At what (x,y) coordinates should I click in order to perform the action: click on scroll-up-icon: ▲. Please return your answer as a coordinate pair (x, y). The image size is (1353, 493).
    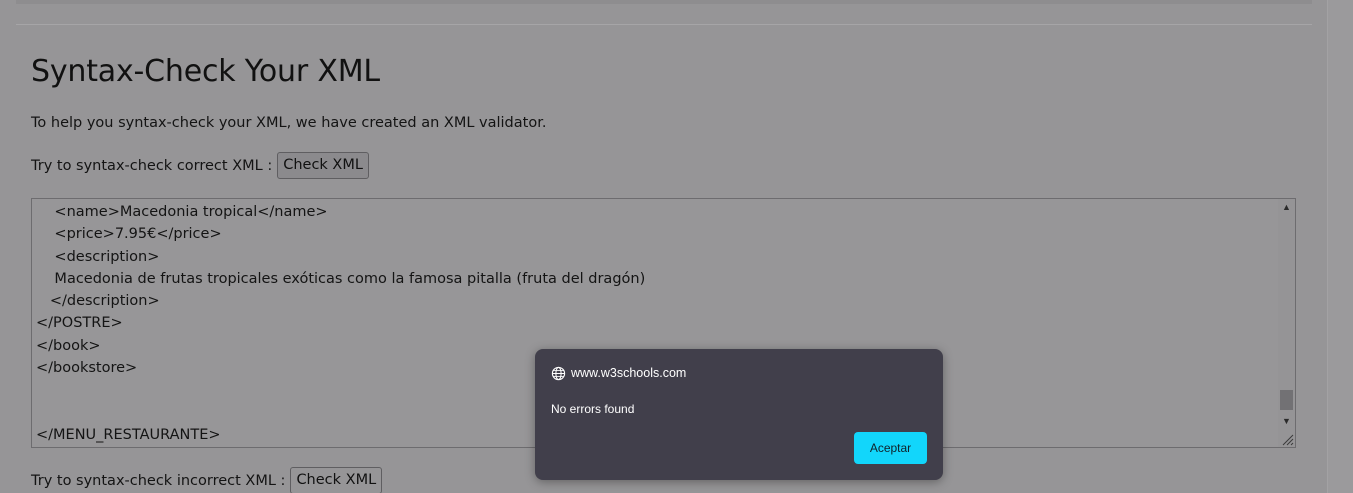
    Looking at the image, I should click on (1286, 207).